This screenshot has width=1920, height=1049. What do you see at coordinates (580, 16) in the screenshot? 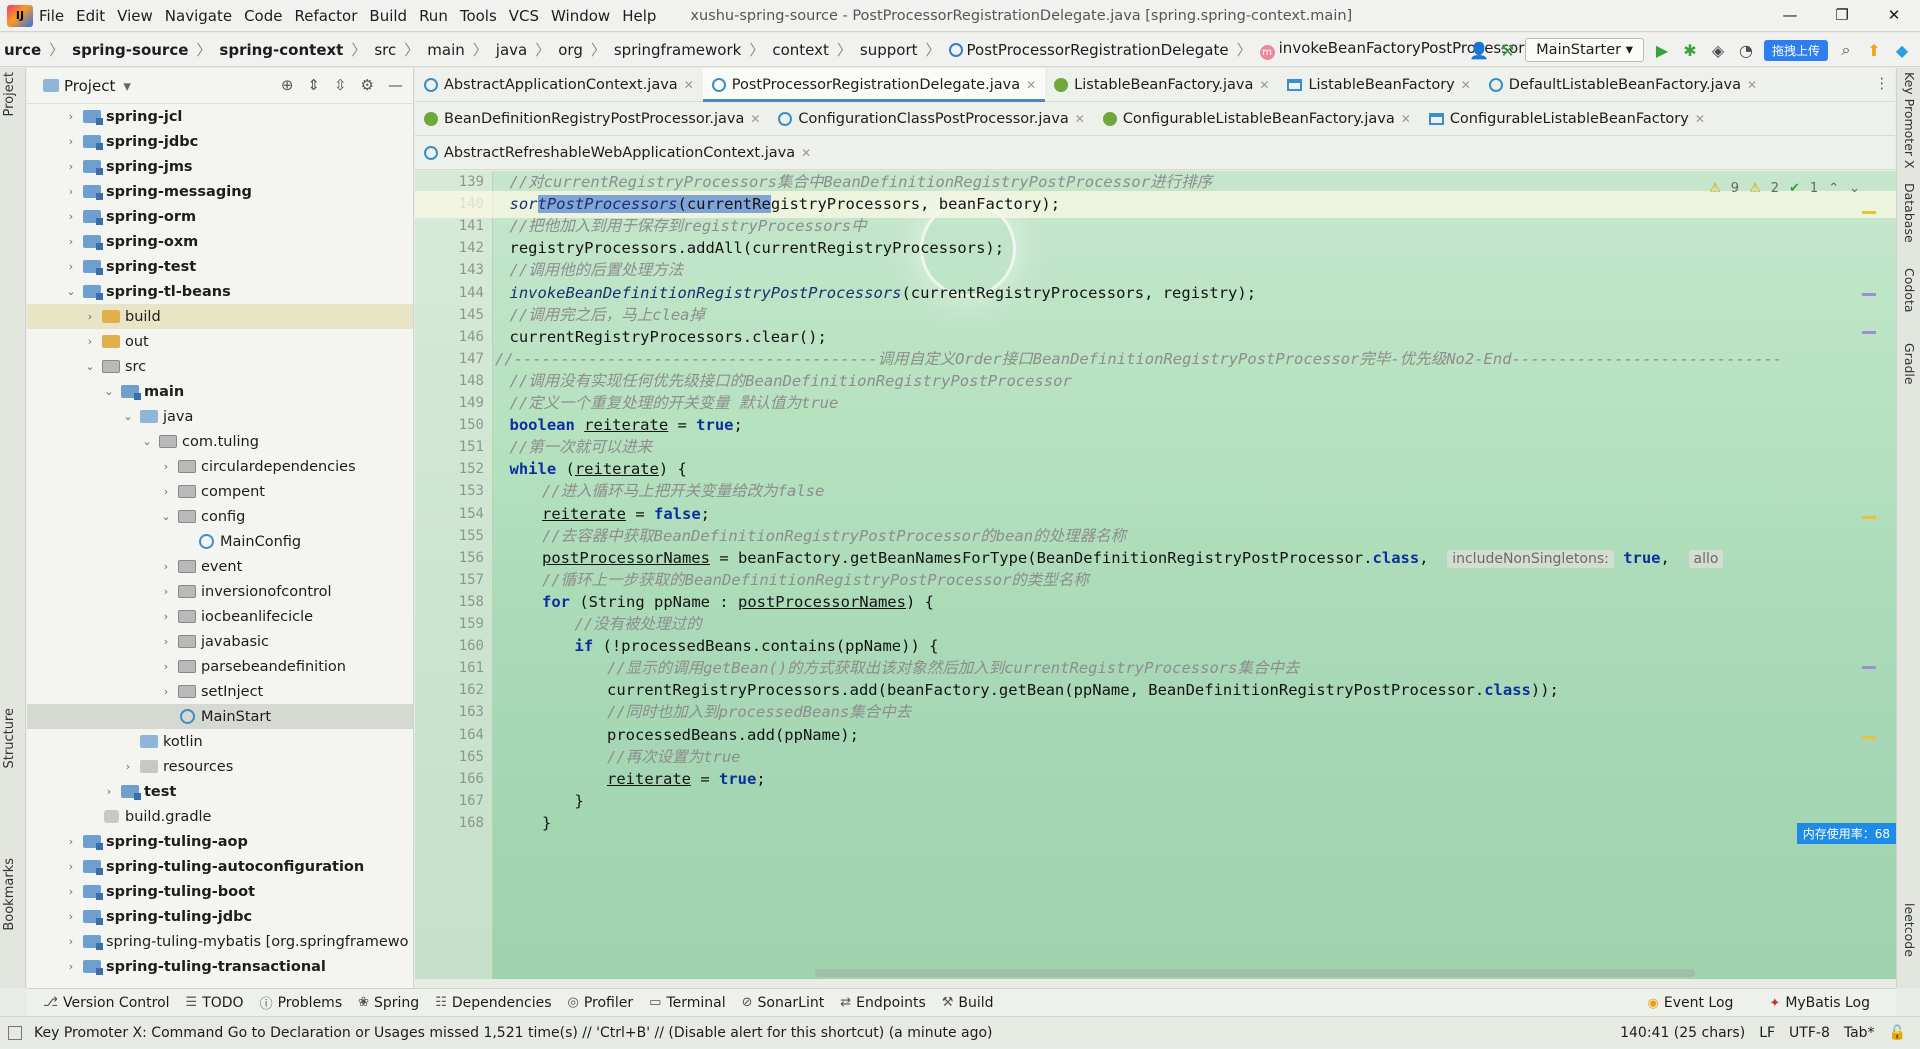
I see `menu-item-window: Window` at bounding box center [580, 16].